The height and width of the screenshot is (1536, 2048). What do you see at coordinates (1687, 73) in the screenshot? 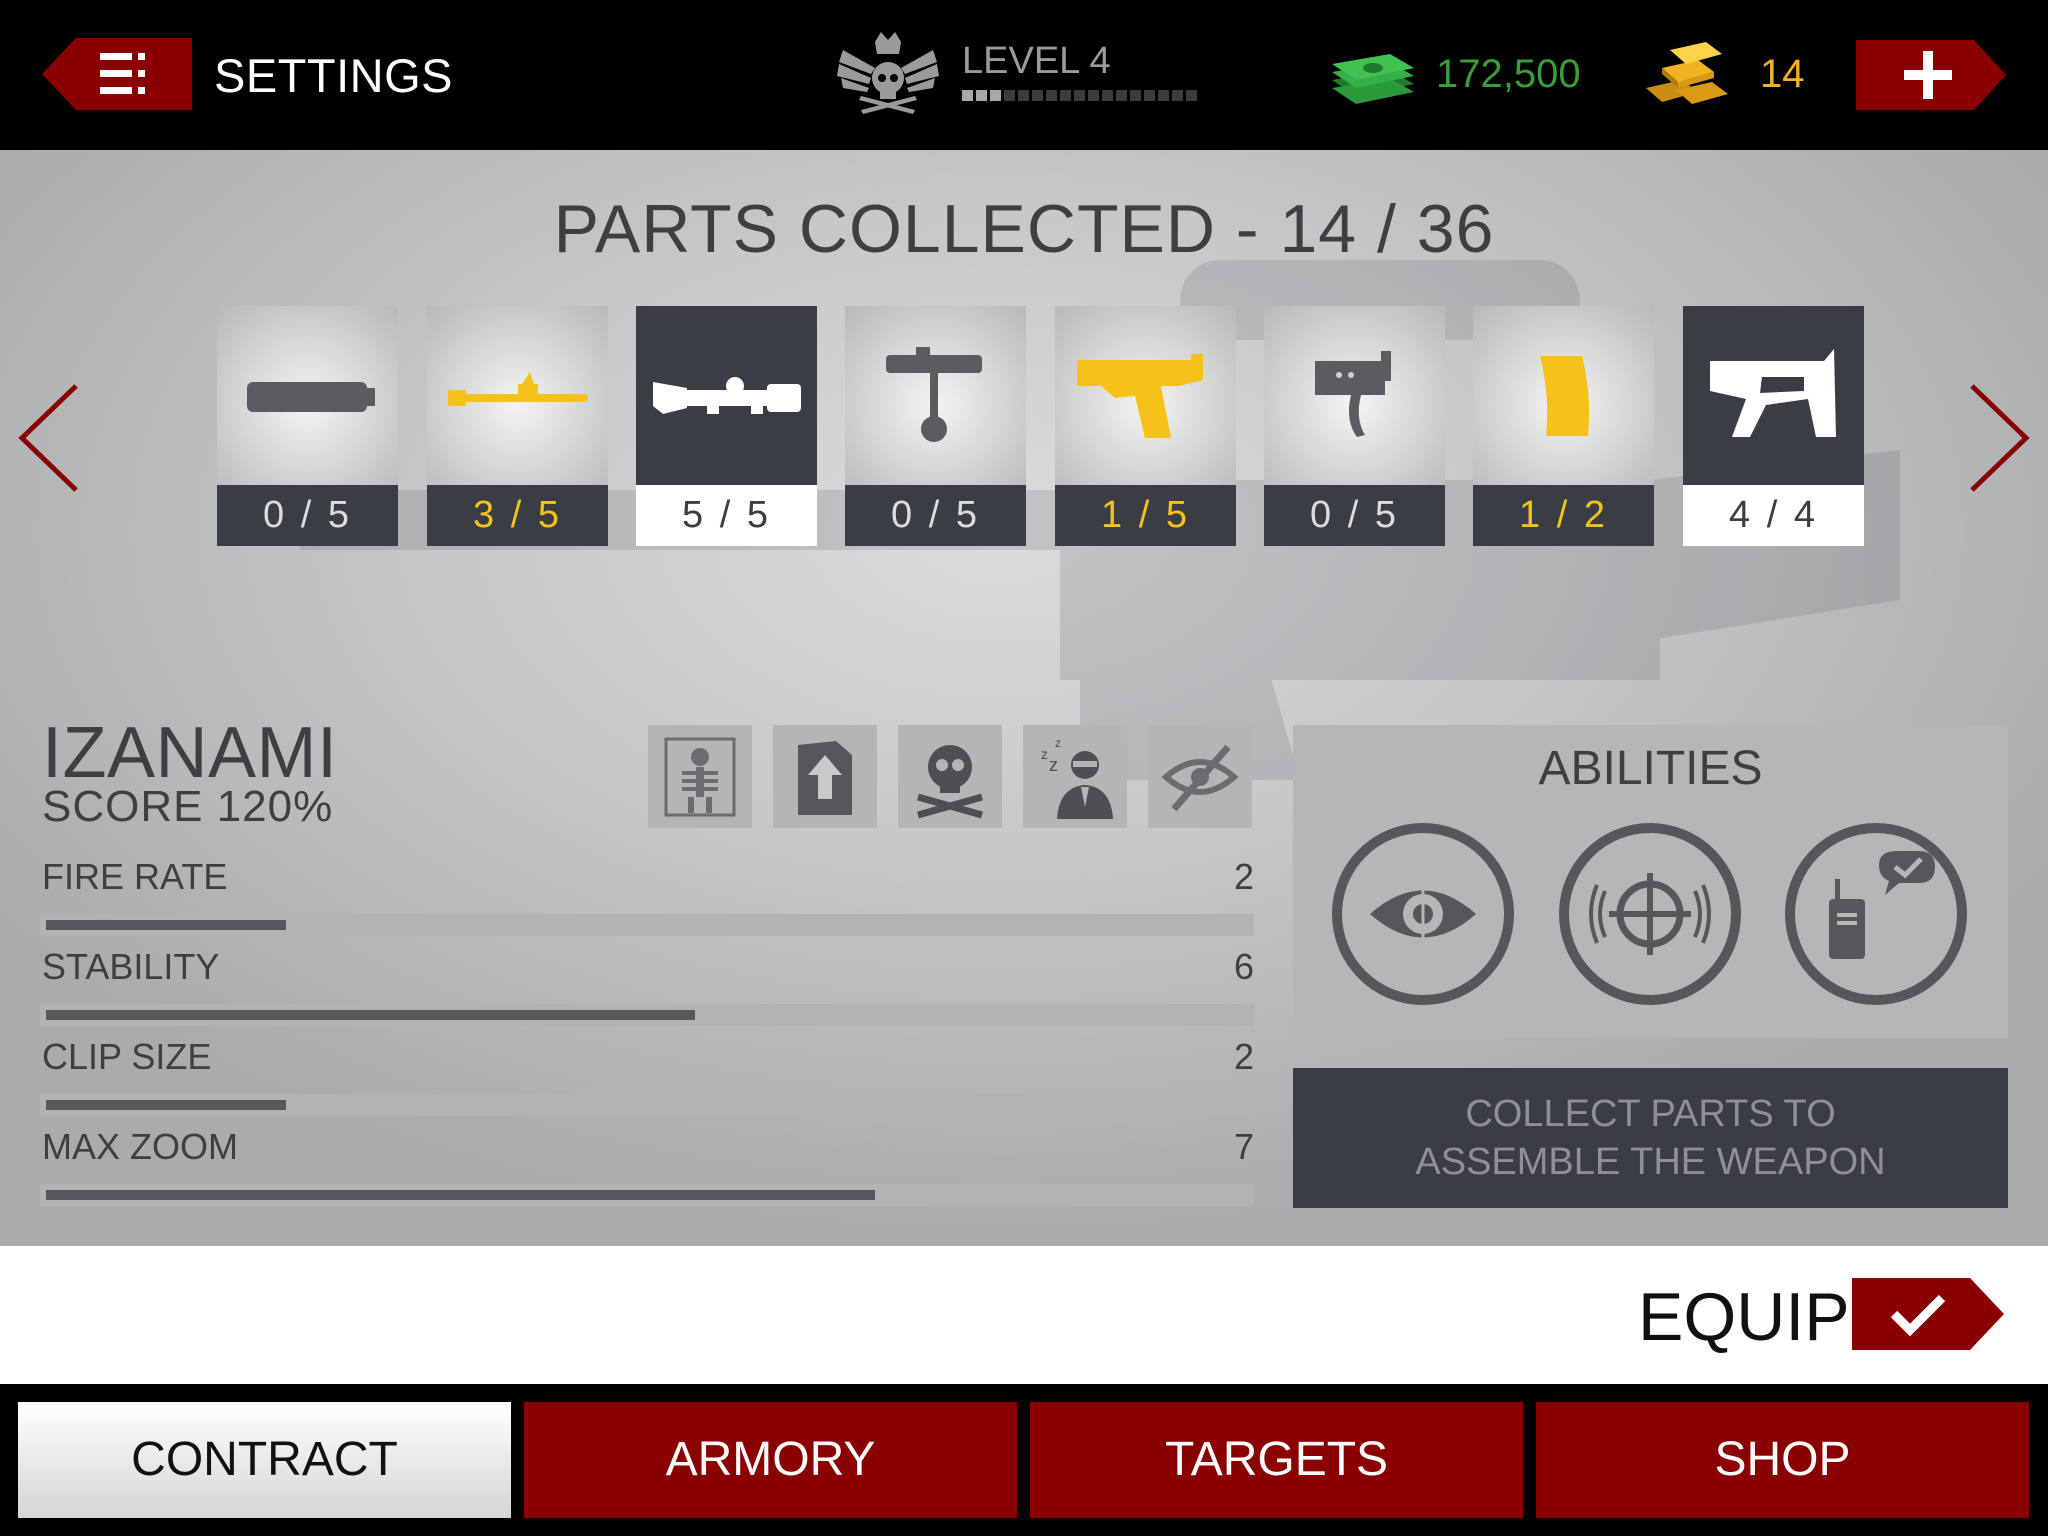
I see `gold-bars-icon` at bounding box center [1687, 73].